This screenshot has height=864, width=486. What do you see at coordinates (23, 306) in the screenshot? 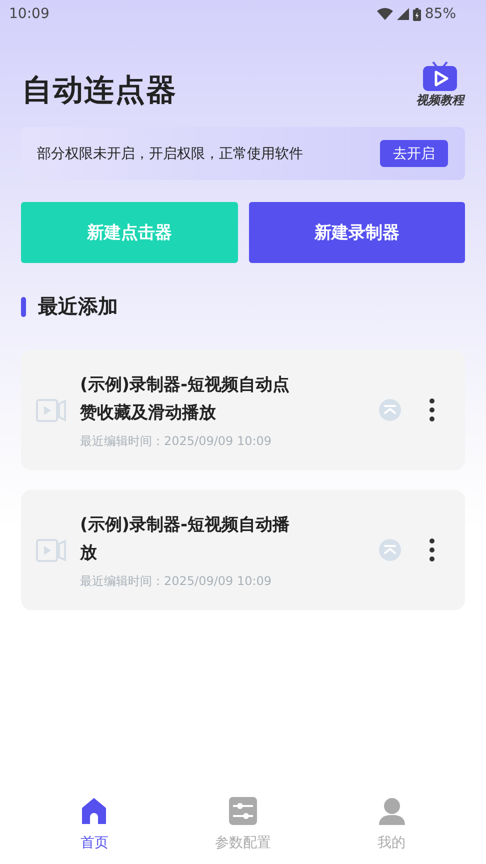
I see `section-marker` at bounding box center [23, 306].